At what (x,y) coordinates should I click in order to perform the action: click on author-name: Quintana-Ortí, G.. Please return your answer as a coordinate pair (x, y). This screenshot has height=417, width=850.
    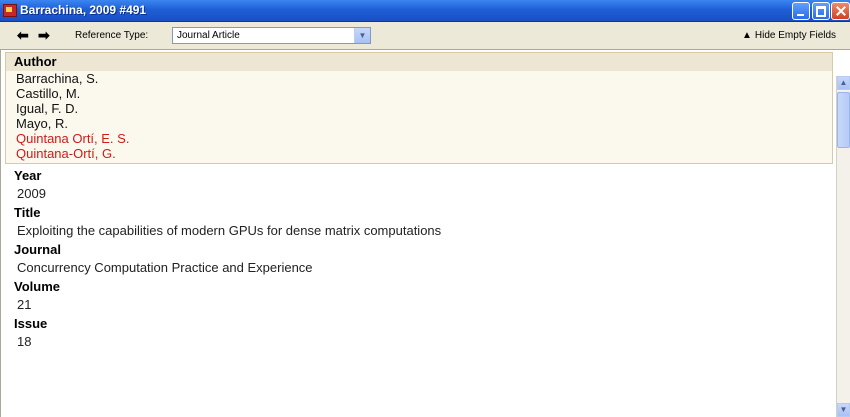
    Looking at the image, I should click on (419, 153).